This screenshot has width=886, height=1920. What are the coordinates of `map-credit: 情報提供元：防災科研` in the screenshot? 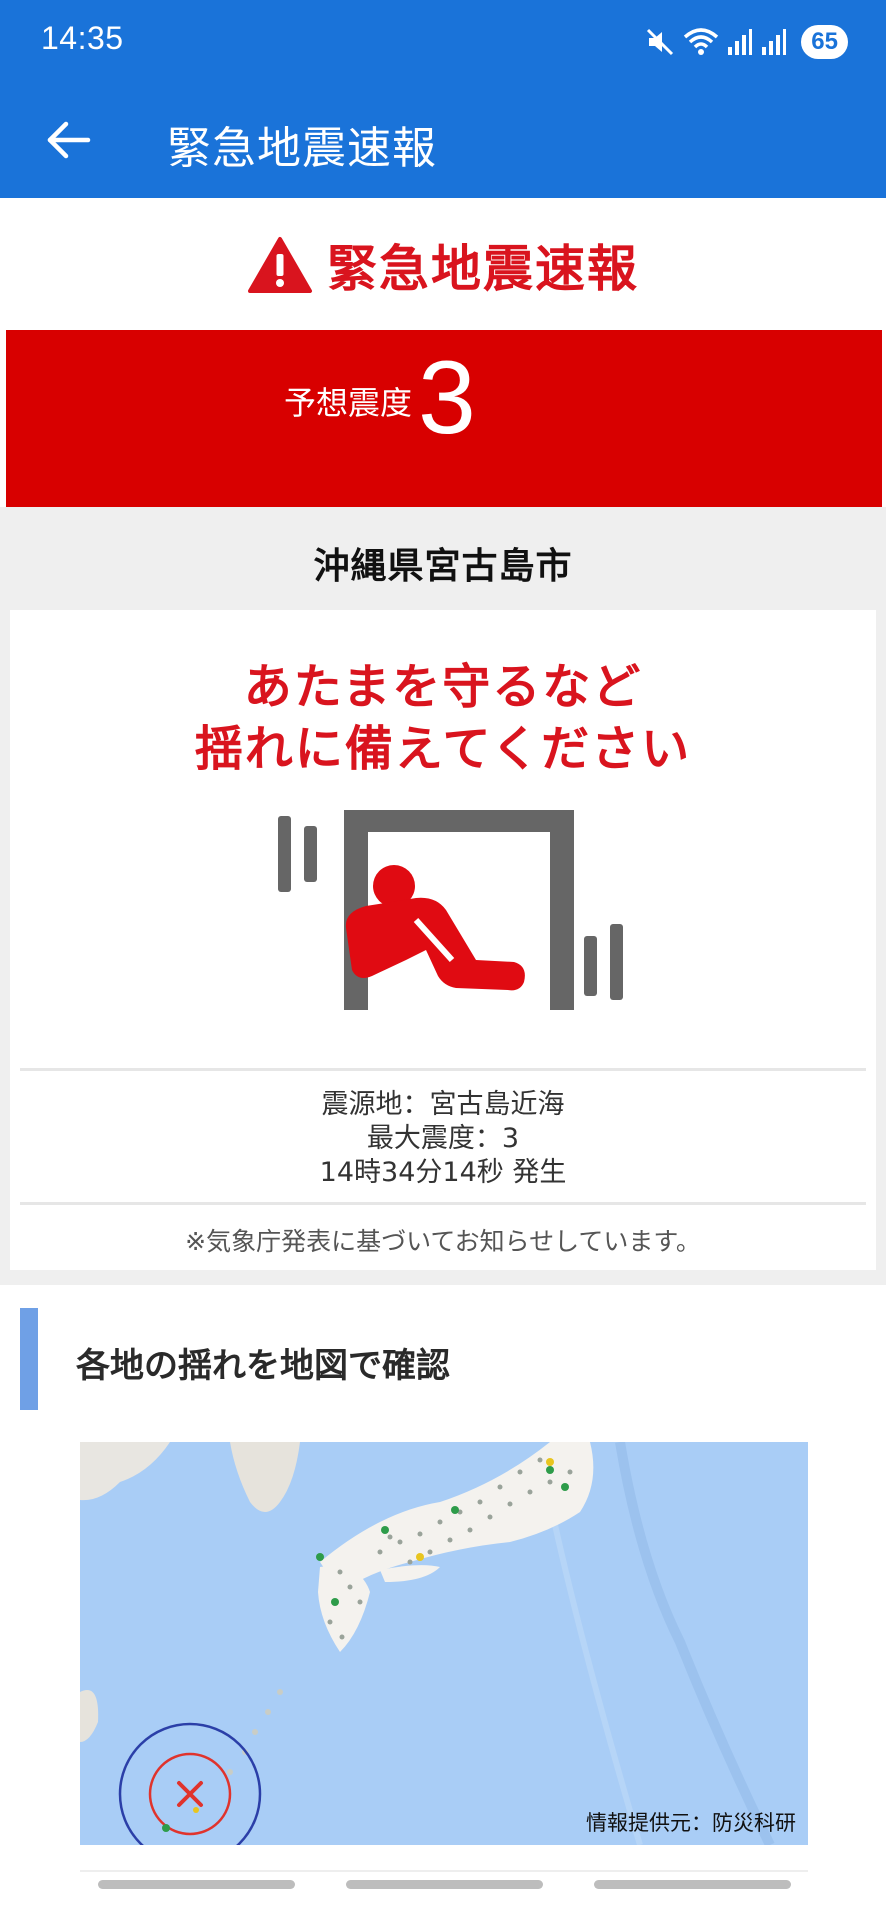 It's located at (691, 1823).